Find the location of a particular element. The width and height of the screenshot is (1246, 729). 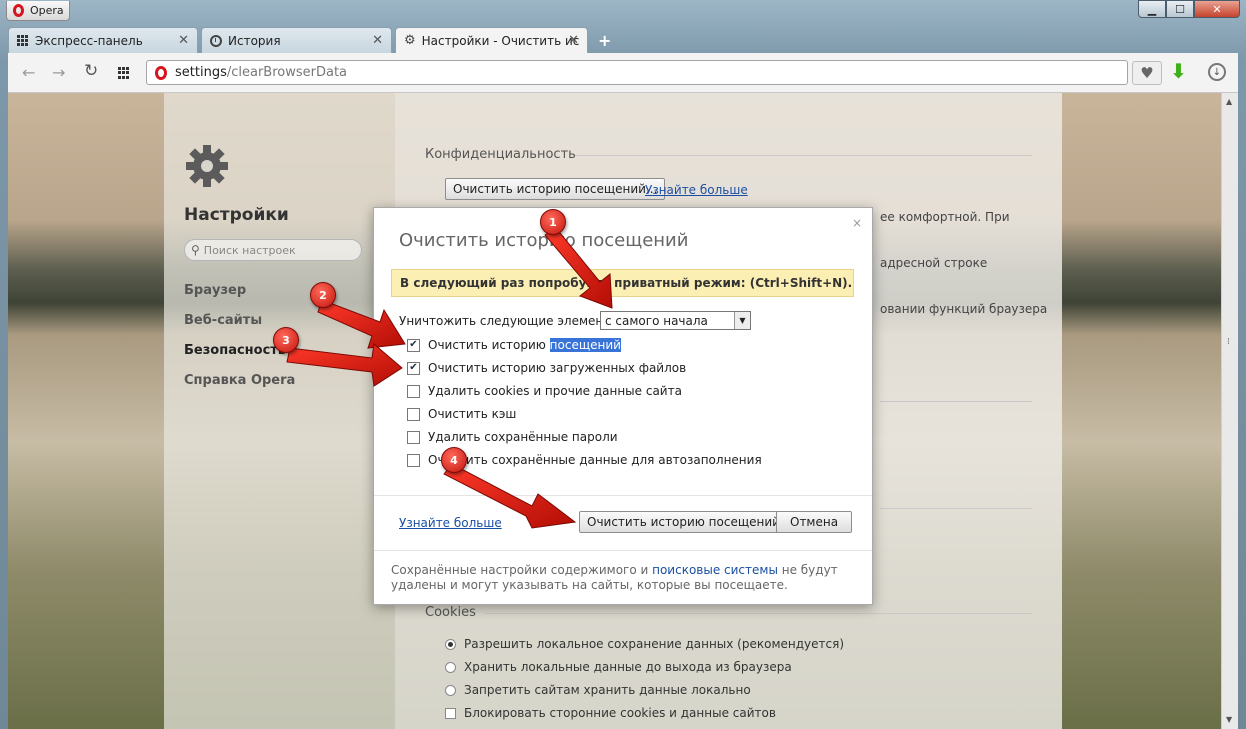

note-text: Сохранённые настройки содержимого и is located at coordinates (522, 570).